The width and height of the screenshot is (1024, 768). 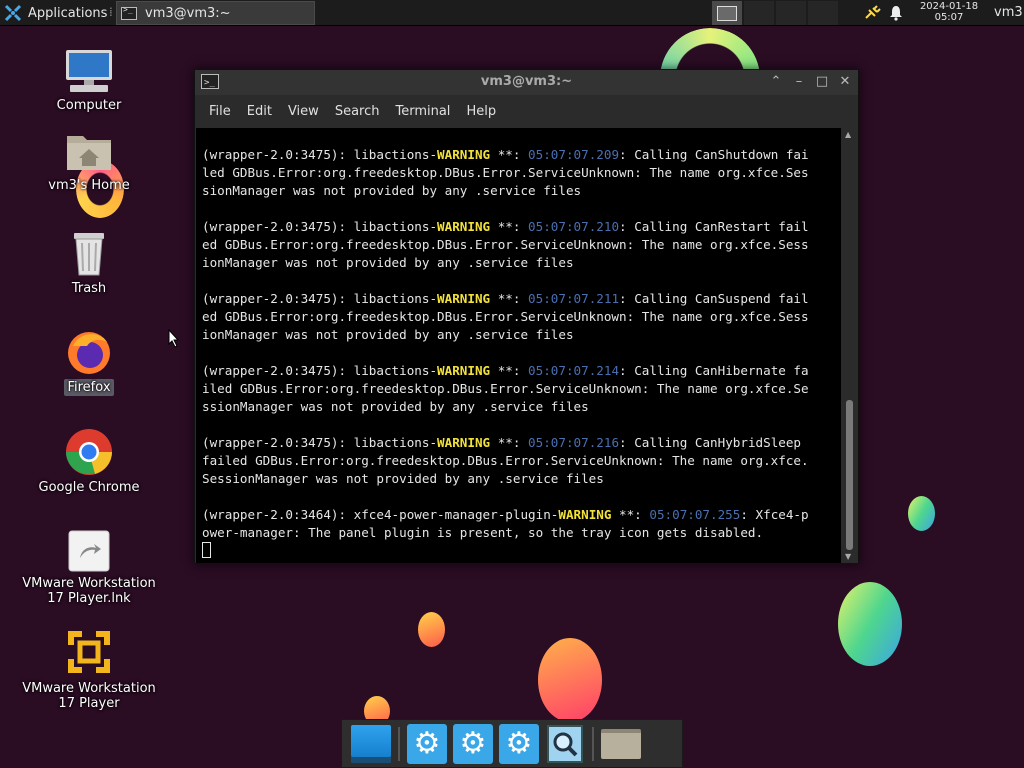 I want to click on desktop-icon-label: Computer, so click(x=89, y=105).